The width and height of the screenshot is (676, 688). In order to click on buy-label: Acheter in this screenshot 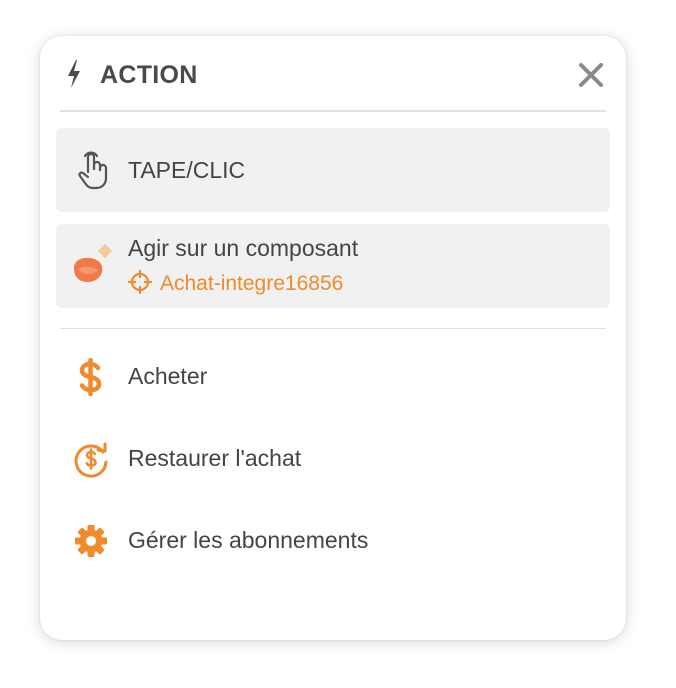, I will do `click(168, 376)`.